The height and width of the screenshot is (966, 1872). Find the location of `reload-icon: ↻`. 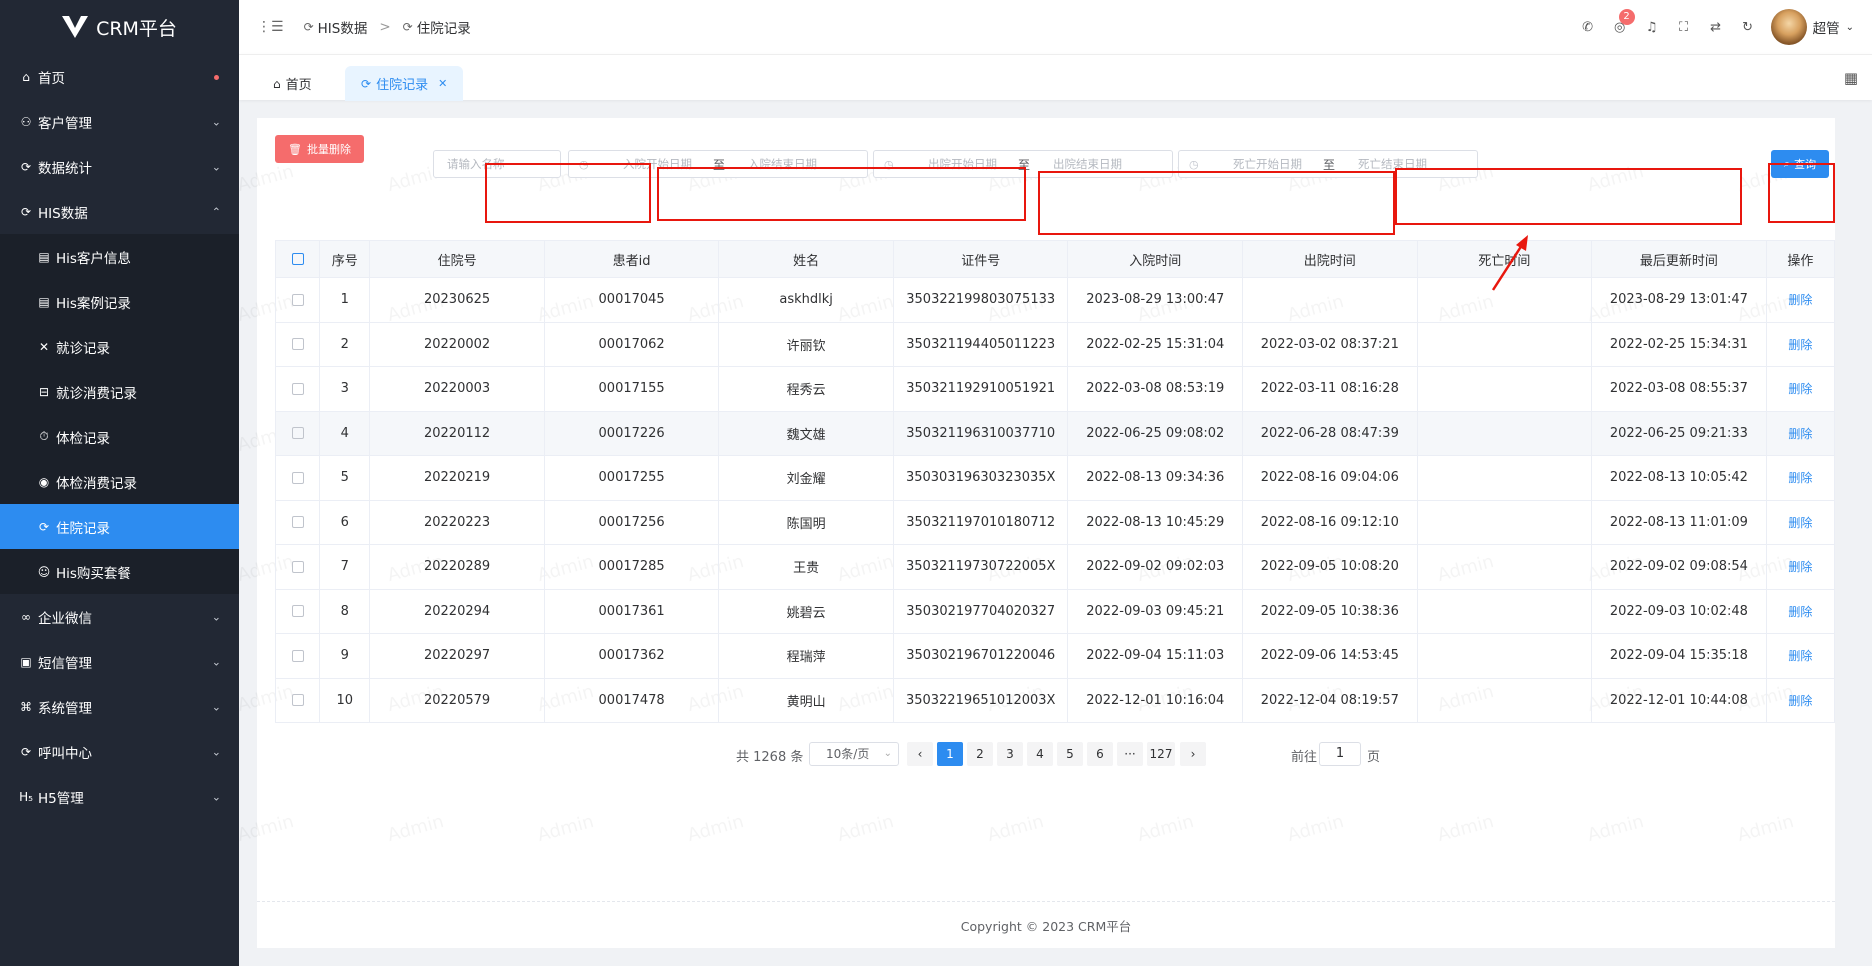

reload-icon: ↻ is located at coordinates (1748, 27).